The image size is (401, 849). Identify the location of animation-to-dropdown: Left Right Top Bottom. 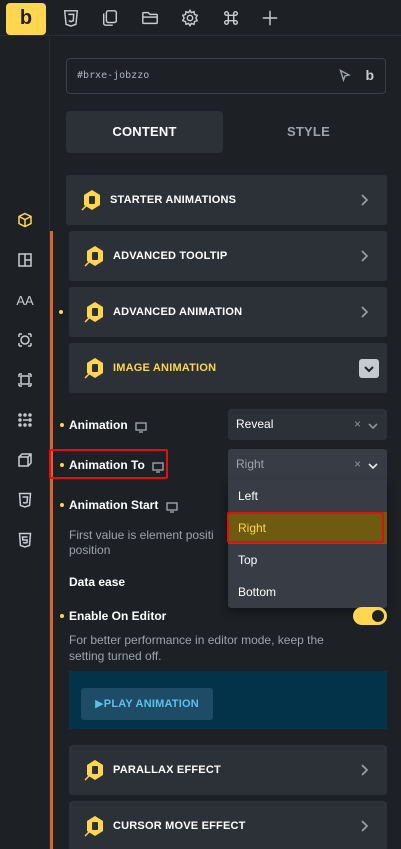
(307, 544).